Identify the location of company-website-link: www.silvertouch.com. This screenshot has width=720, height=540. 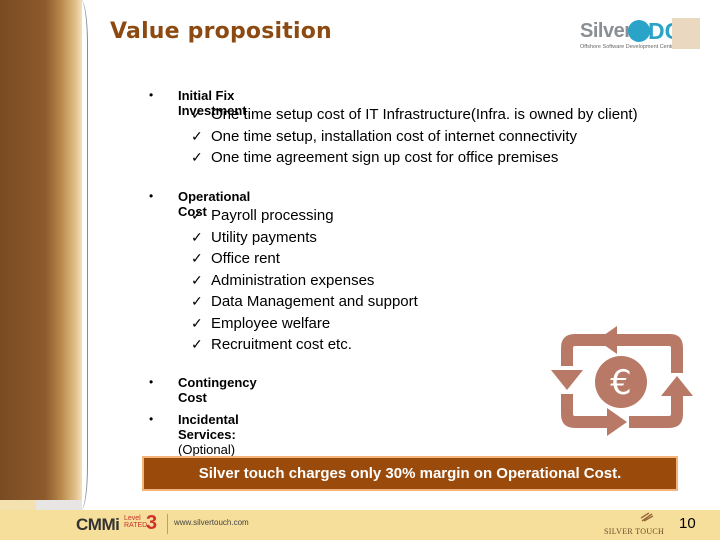
(211, 522).